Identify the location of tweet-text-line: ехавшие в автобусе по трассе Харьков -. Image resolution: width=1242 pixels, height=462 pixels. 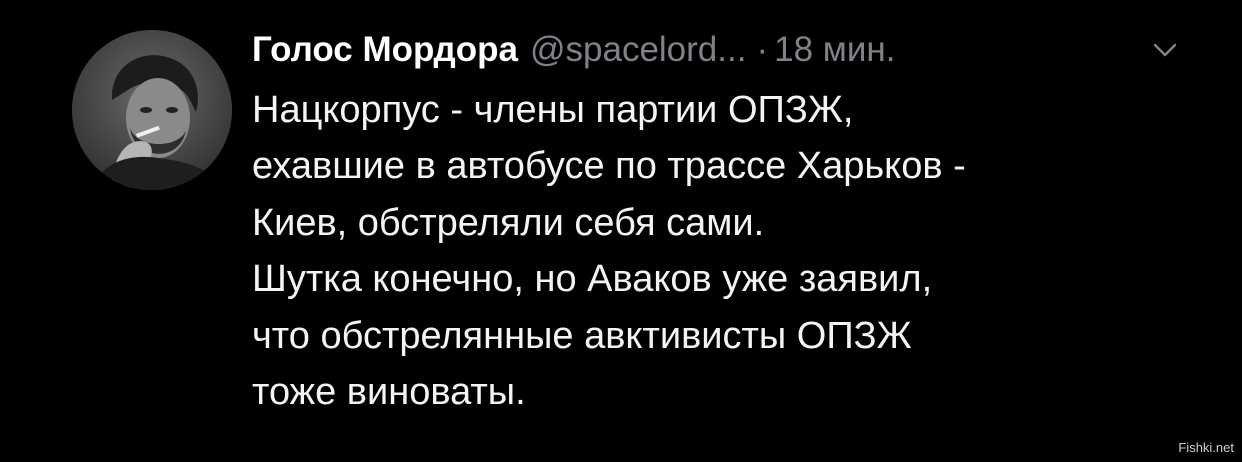
(609, 166).